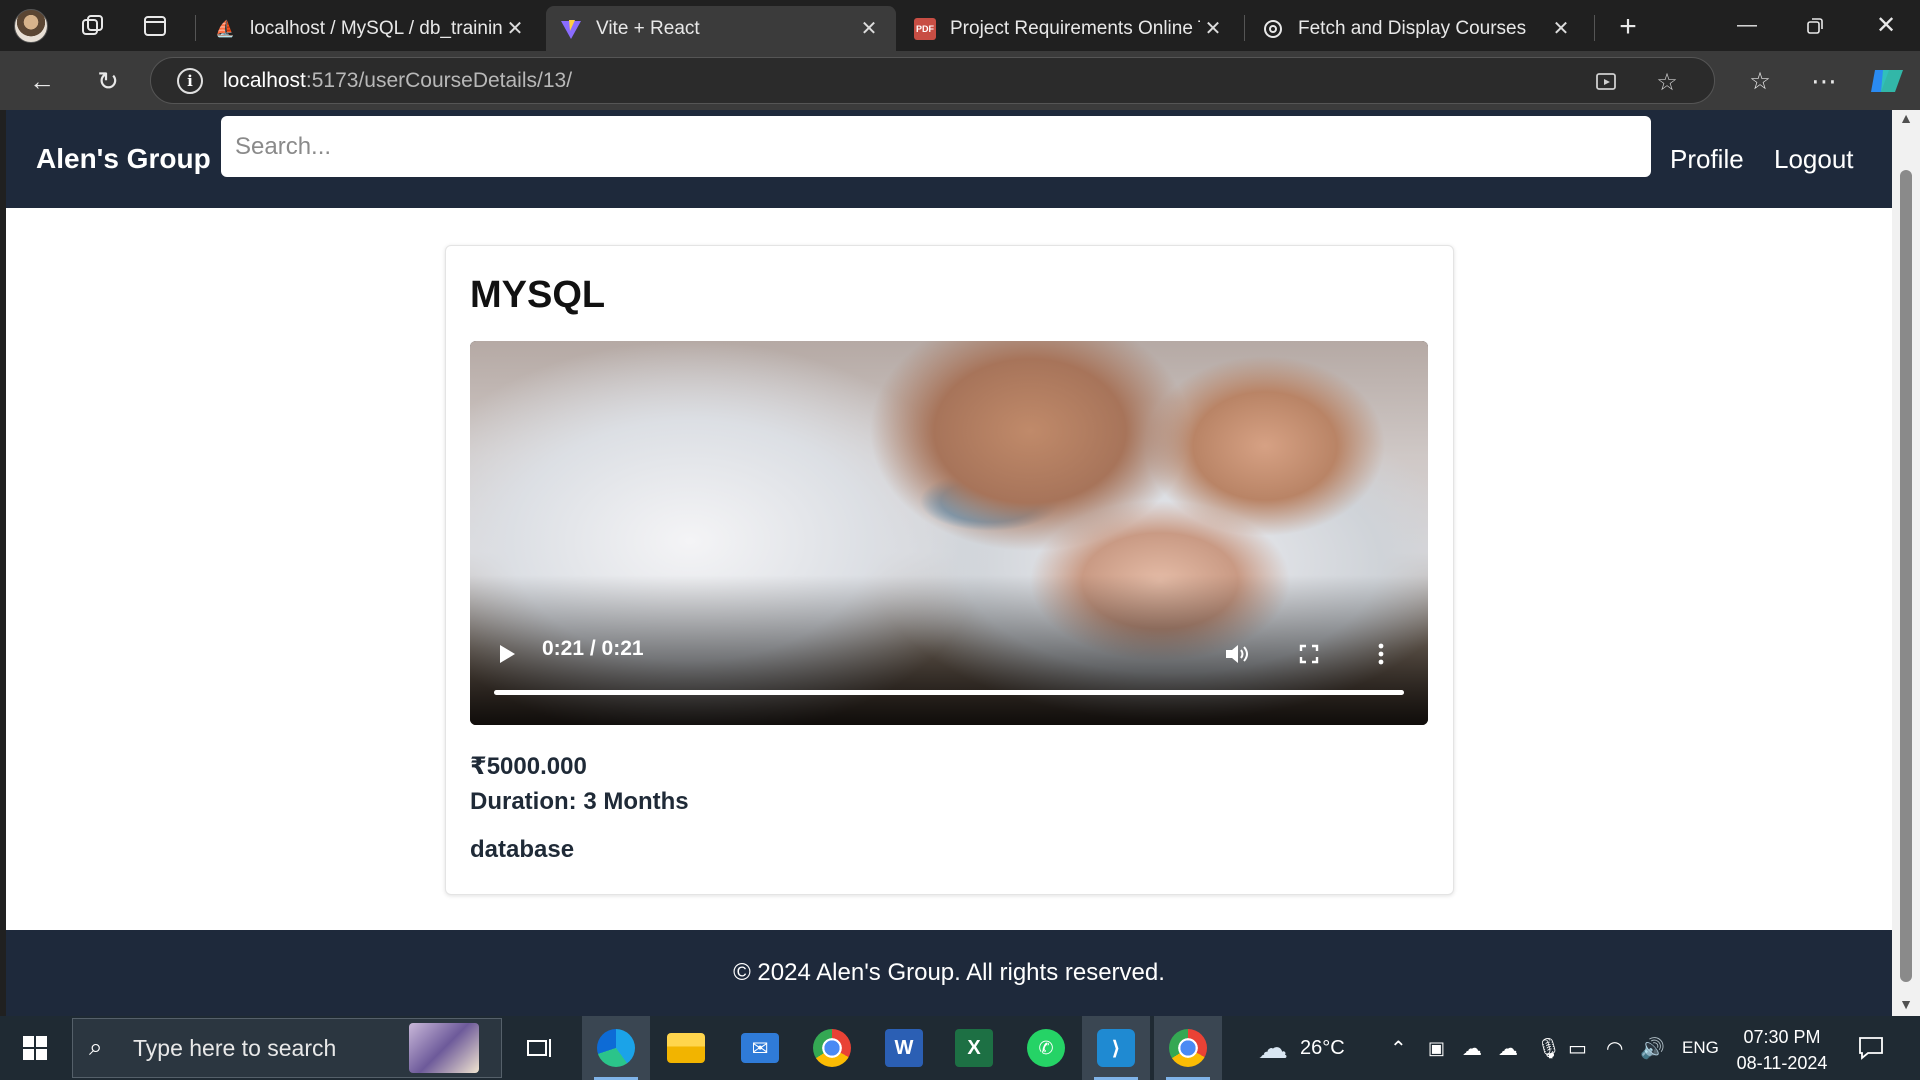  Describe the element at coordinates (932, 80) in the screenshot. I see `address-bar: i localhost:5173/userCourseDetails/13/ ☆` at that location.